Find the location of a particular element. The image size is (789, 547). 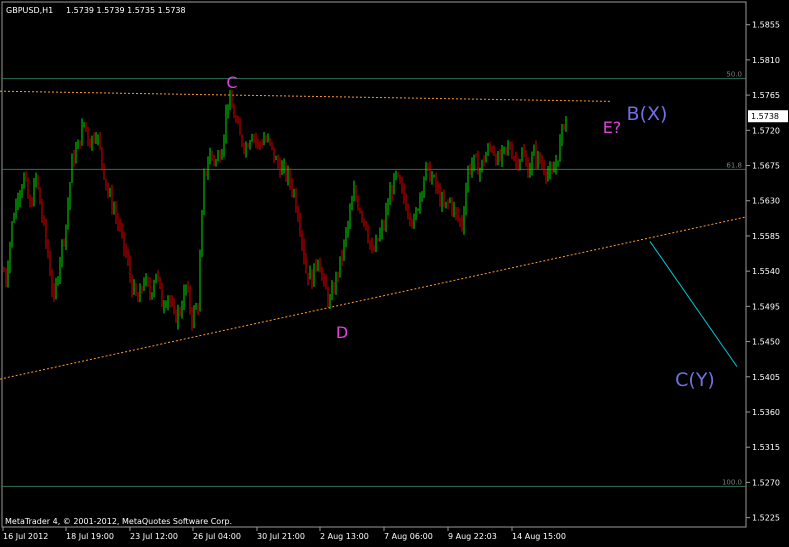

x-tick-label: 16 Jul 2012 is located at coordinates (25, 536).